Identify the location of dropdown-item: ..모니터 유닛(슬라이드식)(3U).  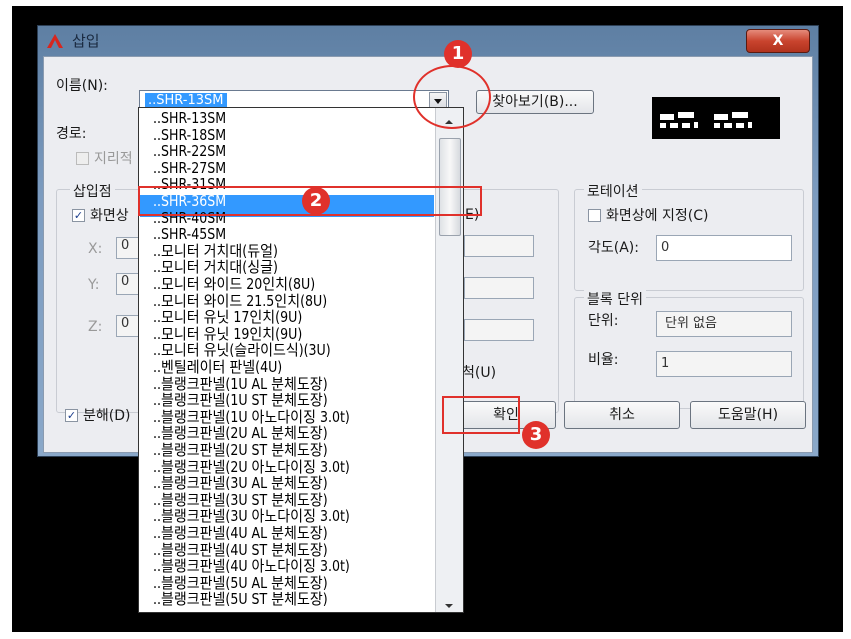
(242, 351).